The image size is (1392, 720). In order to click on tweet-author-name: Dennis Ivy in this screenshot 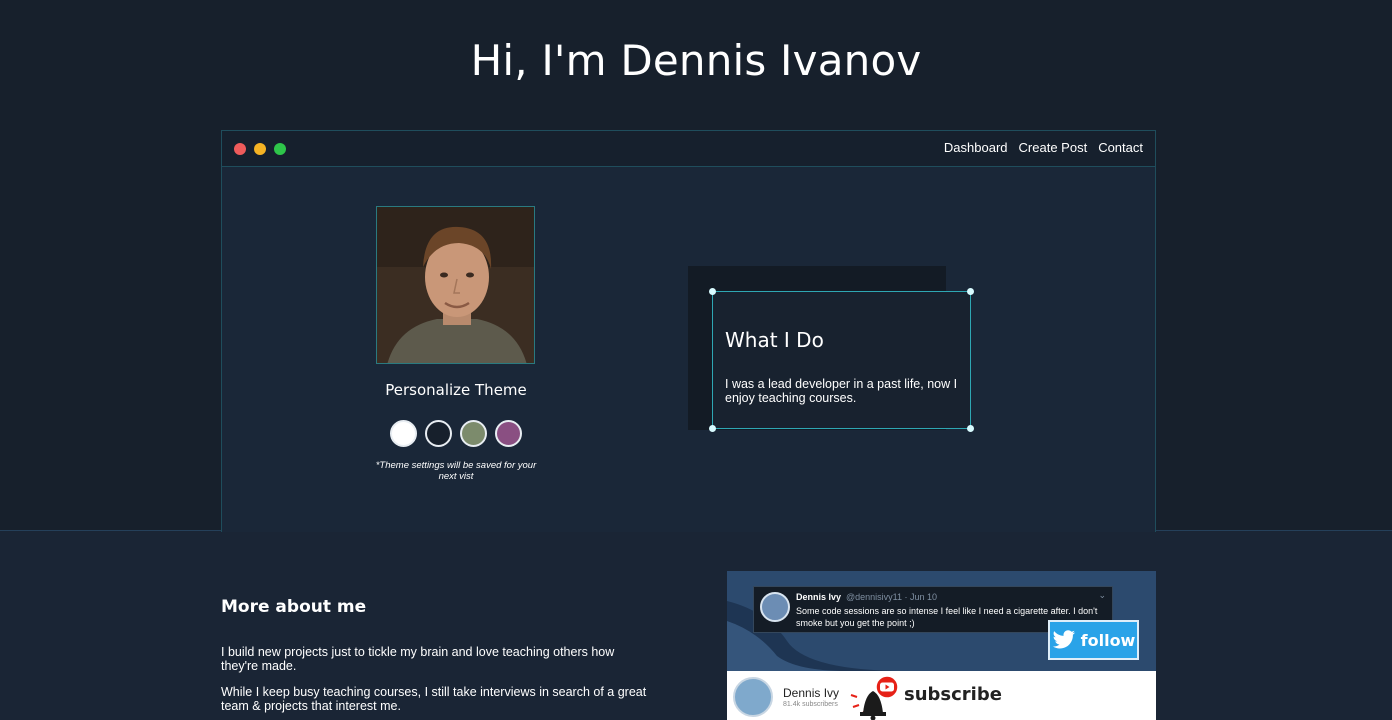, I will do `click(819, 597)`.